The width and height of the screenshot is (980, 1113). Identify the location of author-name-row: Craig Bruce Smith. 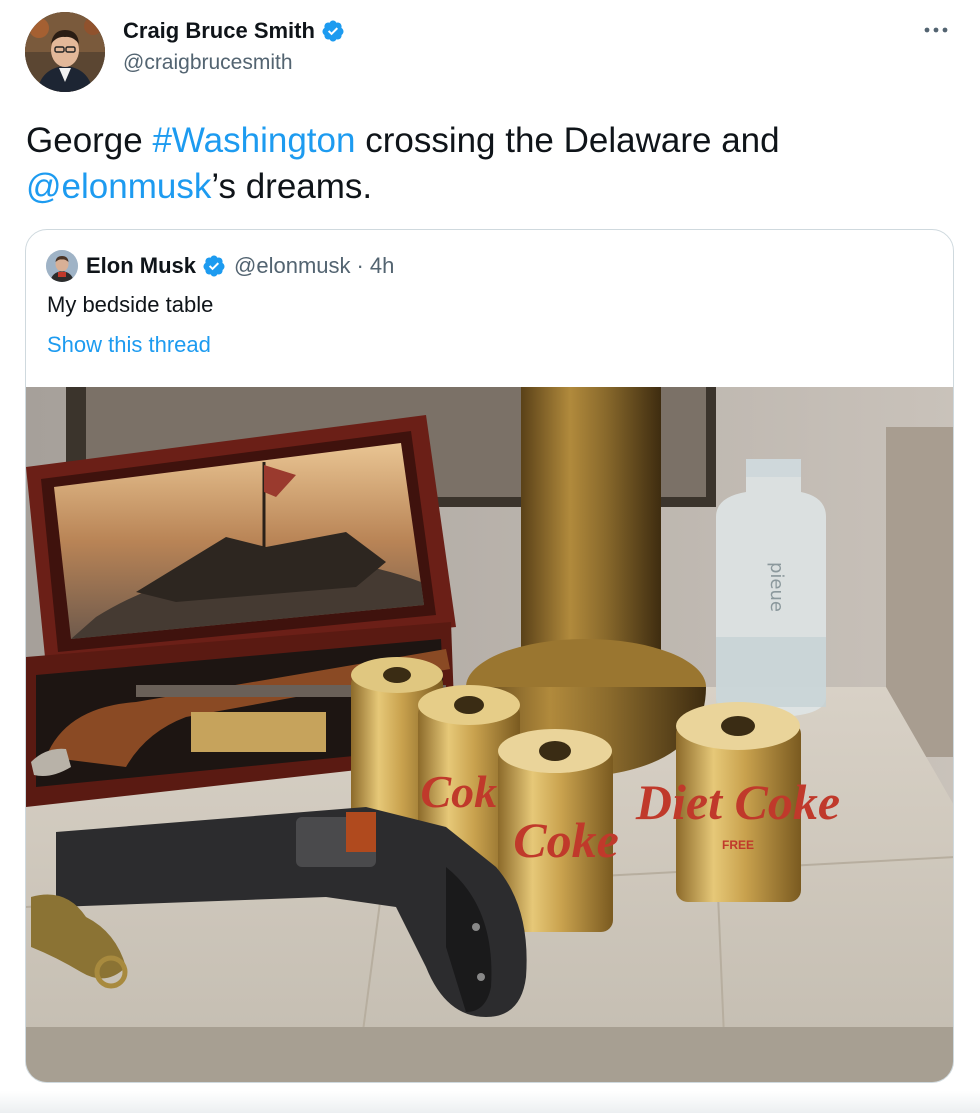
(234, 31).